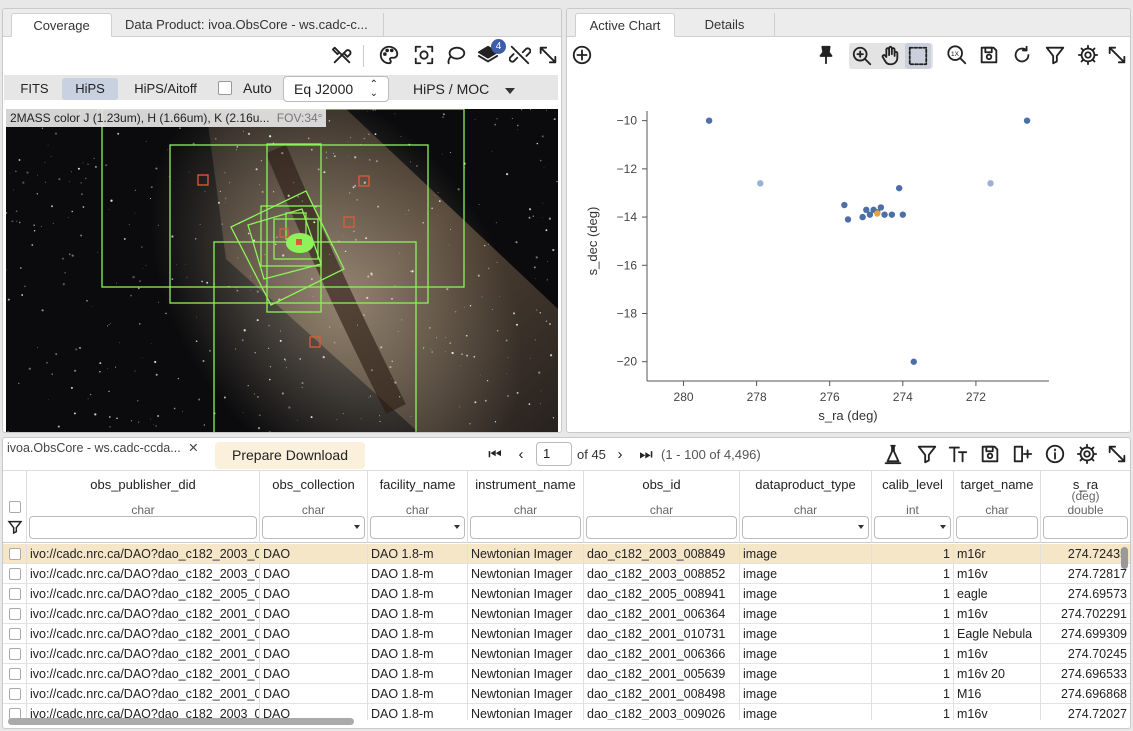 This screenshot has width=1133, height=731. I want to click on next-page-icon: ›, so click(620, 454).